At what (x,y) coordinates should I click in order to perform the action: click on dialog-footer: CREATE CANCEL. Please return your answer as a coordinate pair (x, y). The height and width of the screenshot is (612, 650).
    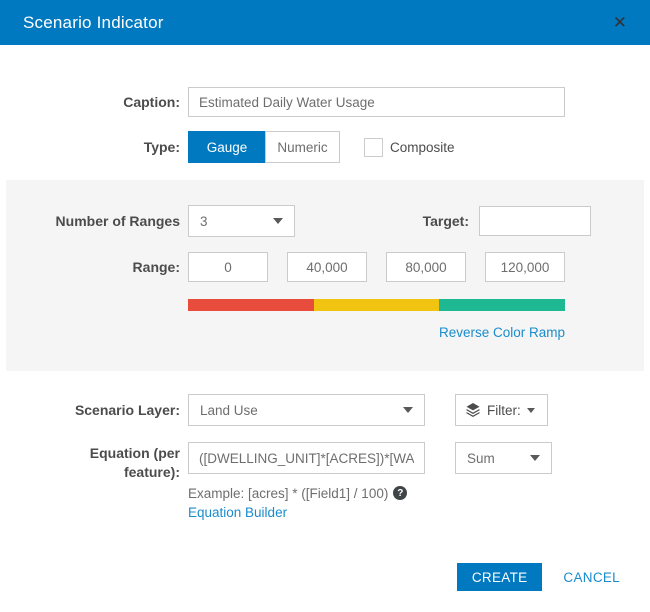
    Looking at the image, I should click on (538, 577).